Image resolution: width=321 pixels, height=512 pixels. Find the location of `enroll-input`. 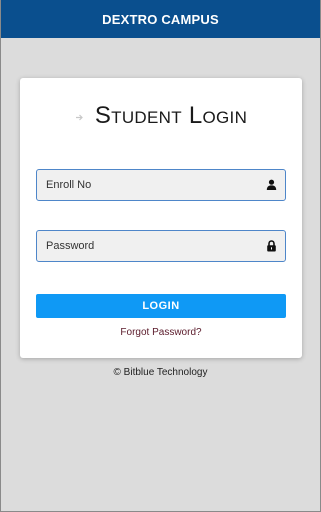

enroll-input is located at coordinates (161, 185).